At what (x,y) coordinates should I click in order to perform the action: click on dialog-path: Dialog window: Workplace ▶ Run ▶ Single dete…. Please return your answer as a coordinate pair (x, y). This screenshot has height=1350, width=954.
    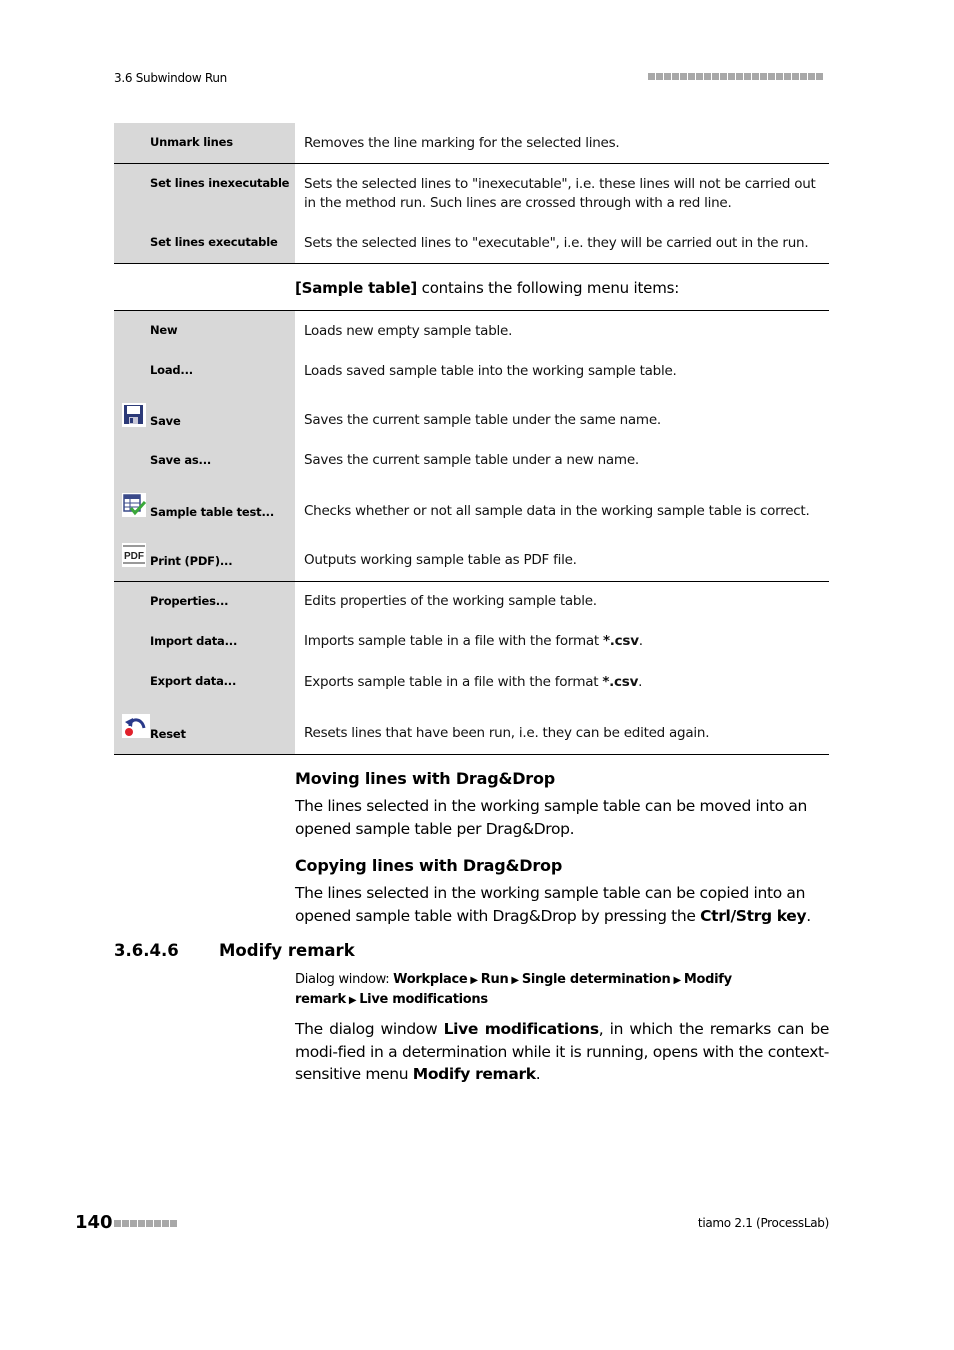
    Looking at the image, I should click on (562, 990).